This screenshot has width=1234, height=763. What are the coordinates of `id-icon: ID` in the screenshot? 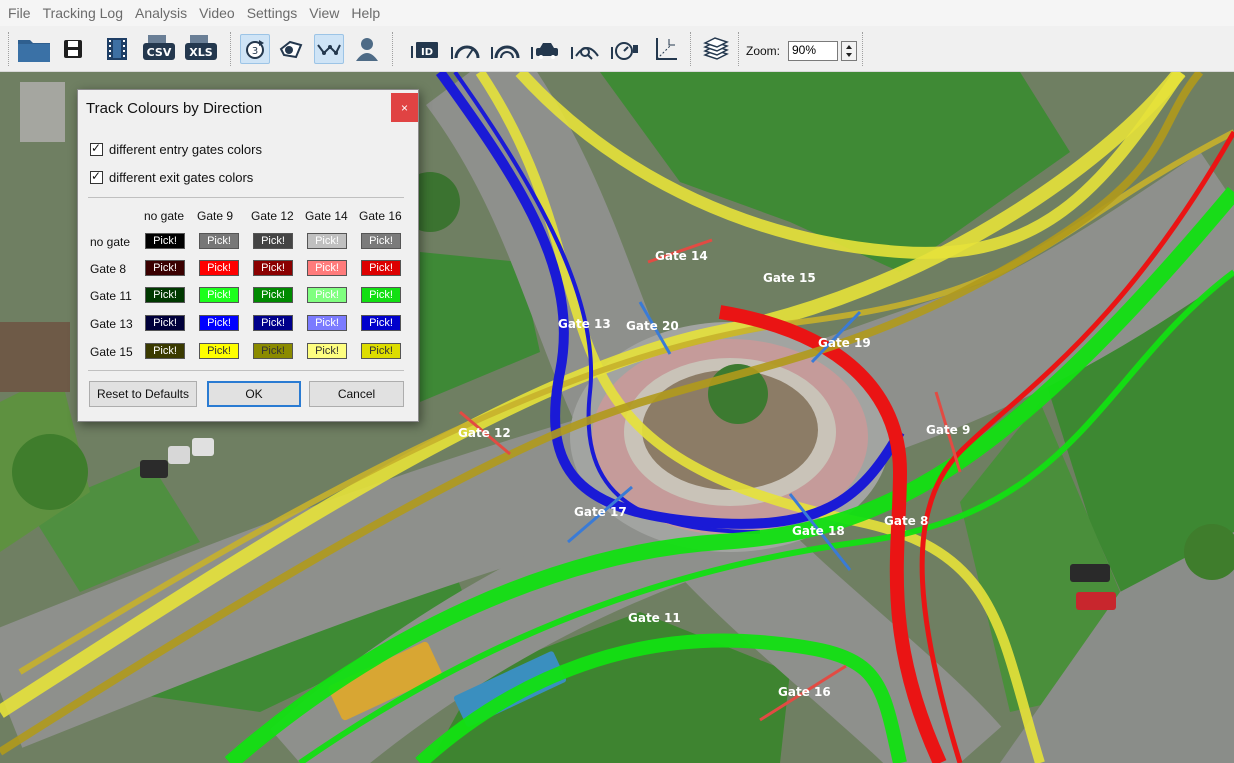 It's located at (424, 50).